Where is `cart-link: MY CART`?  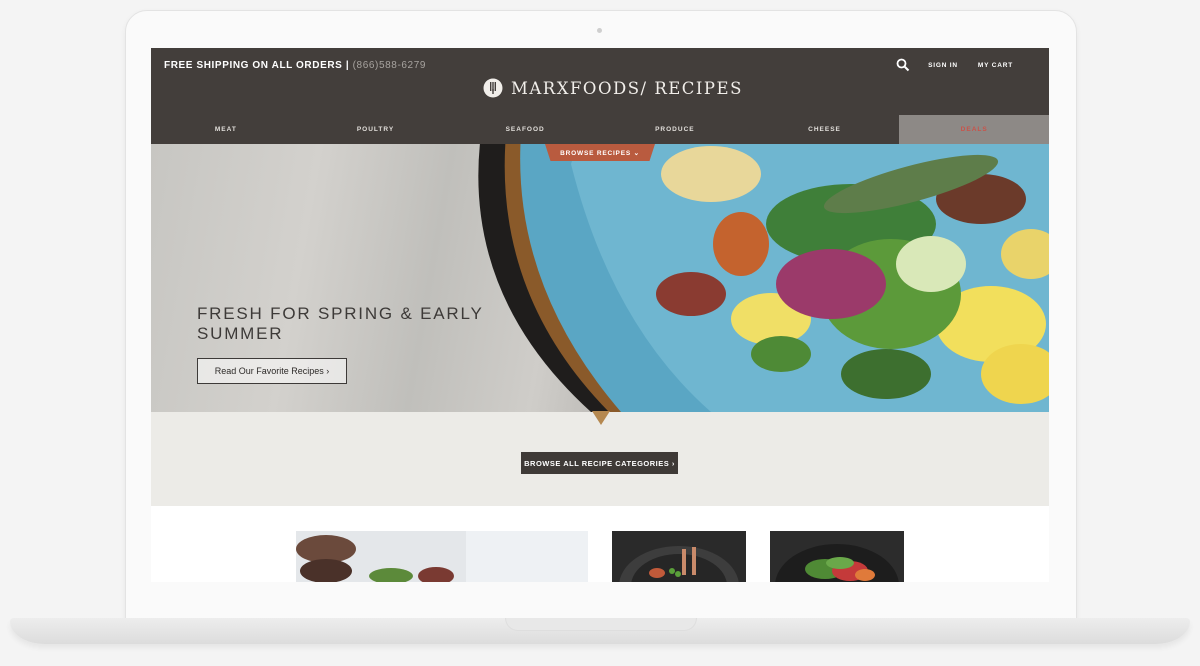
cart-link: MY CART is located at coordinates (995, 65).